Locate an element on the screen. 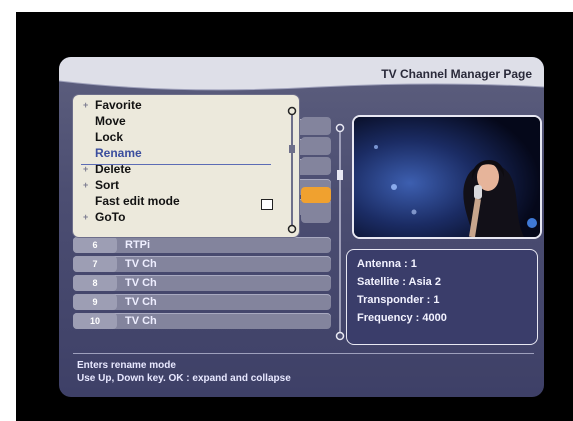 This screenshot has height=421, width=573. video-preview is located at coordinates (447, 177).